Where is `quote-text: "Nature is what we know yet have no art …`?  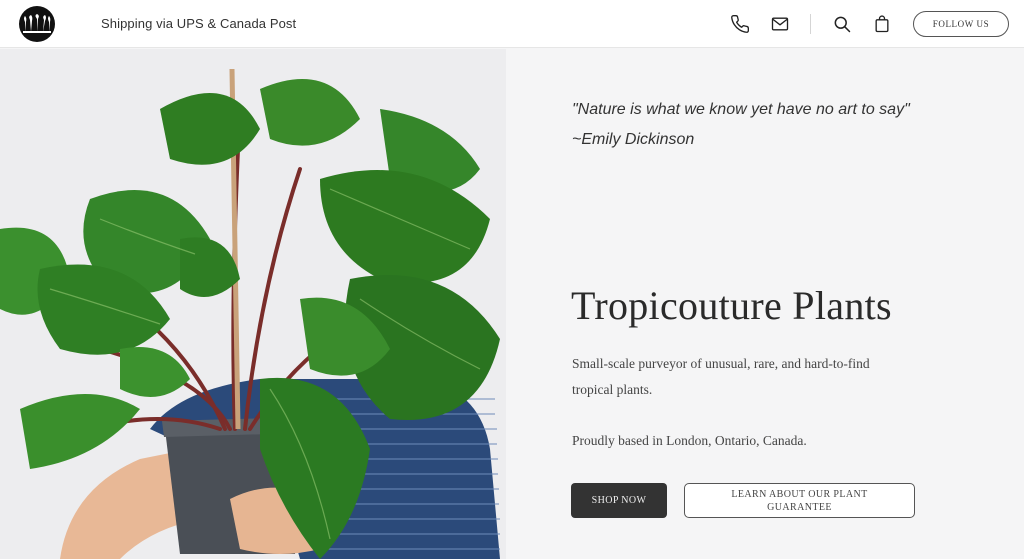
quote-text: "Nature is what we know yet have no art … is located at coordinates (741, 109).